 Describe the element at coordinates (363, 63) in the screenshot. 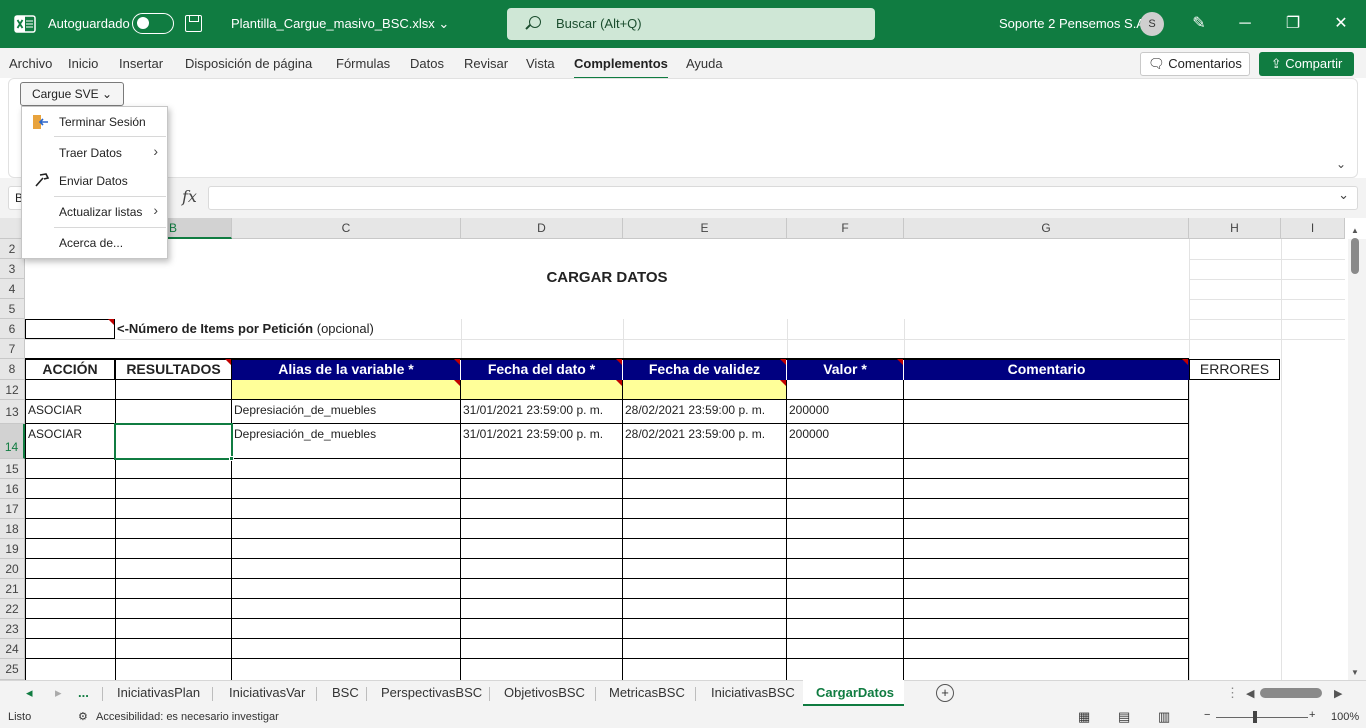

I see `tab-formulas: Fórmulas` at that location.